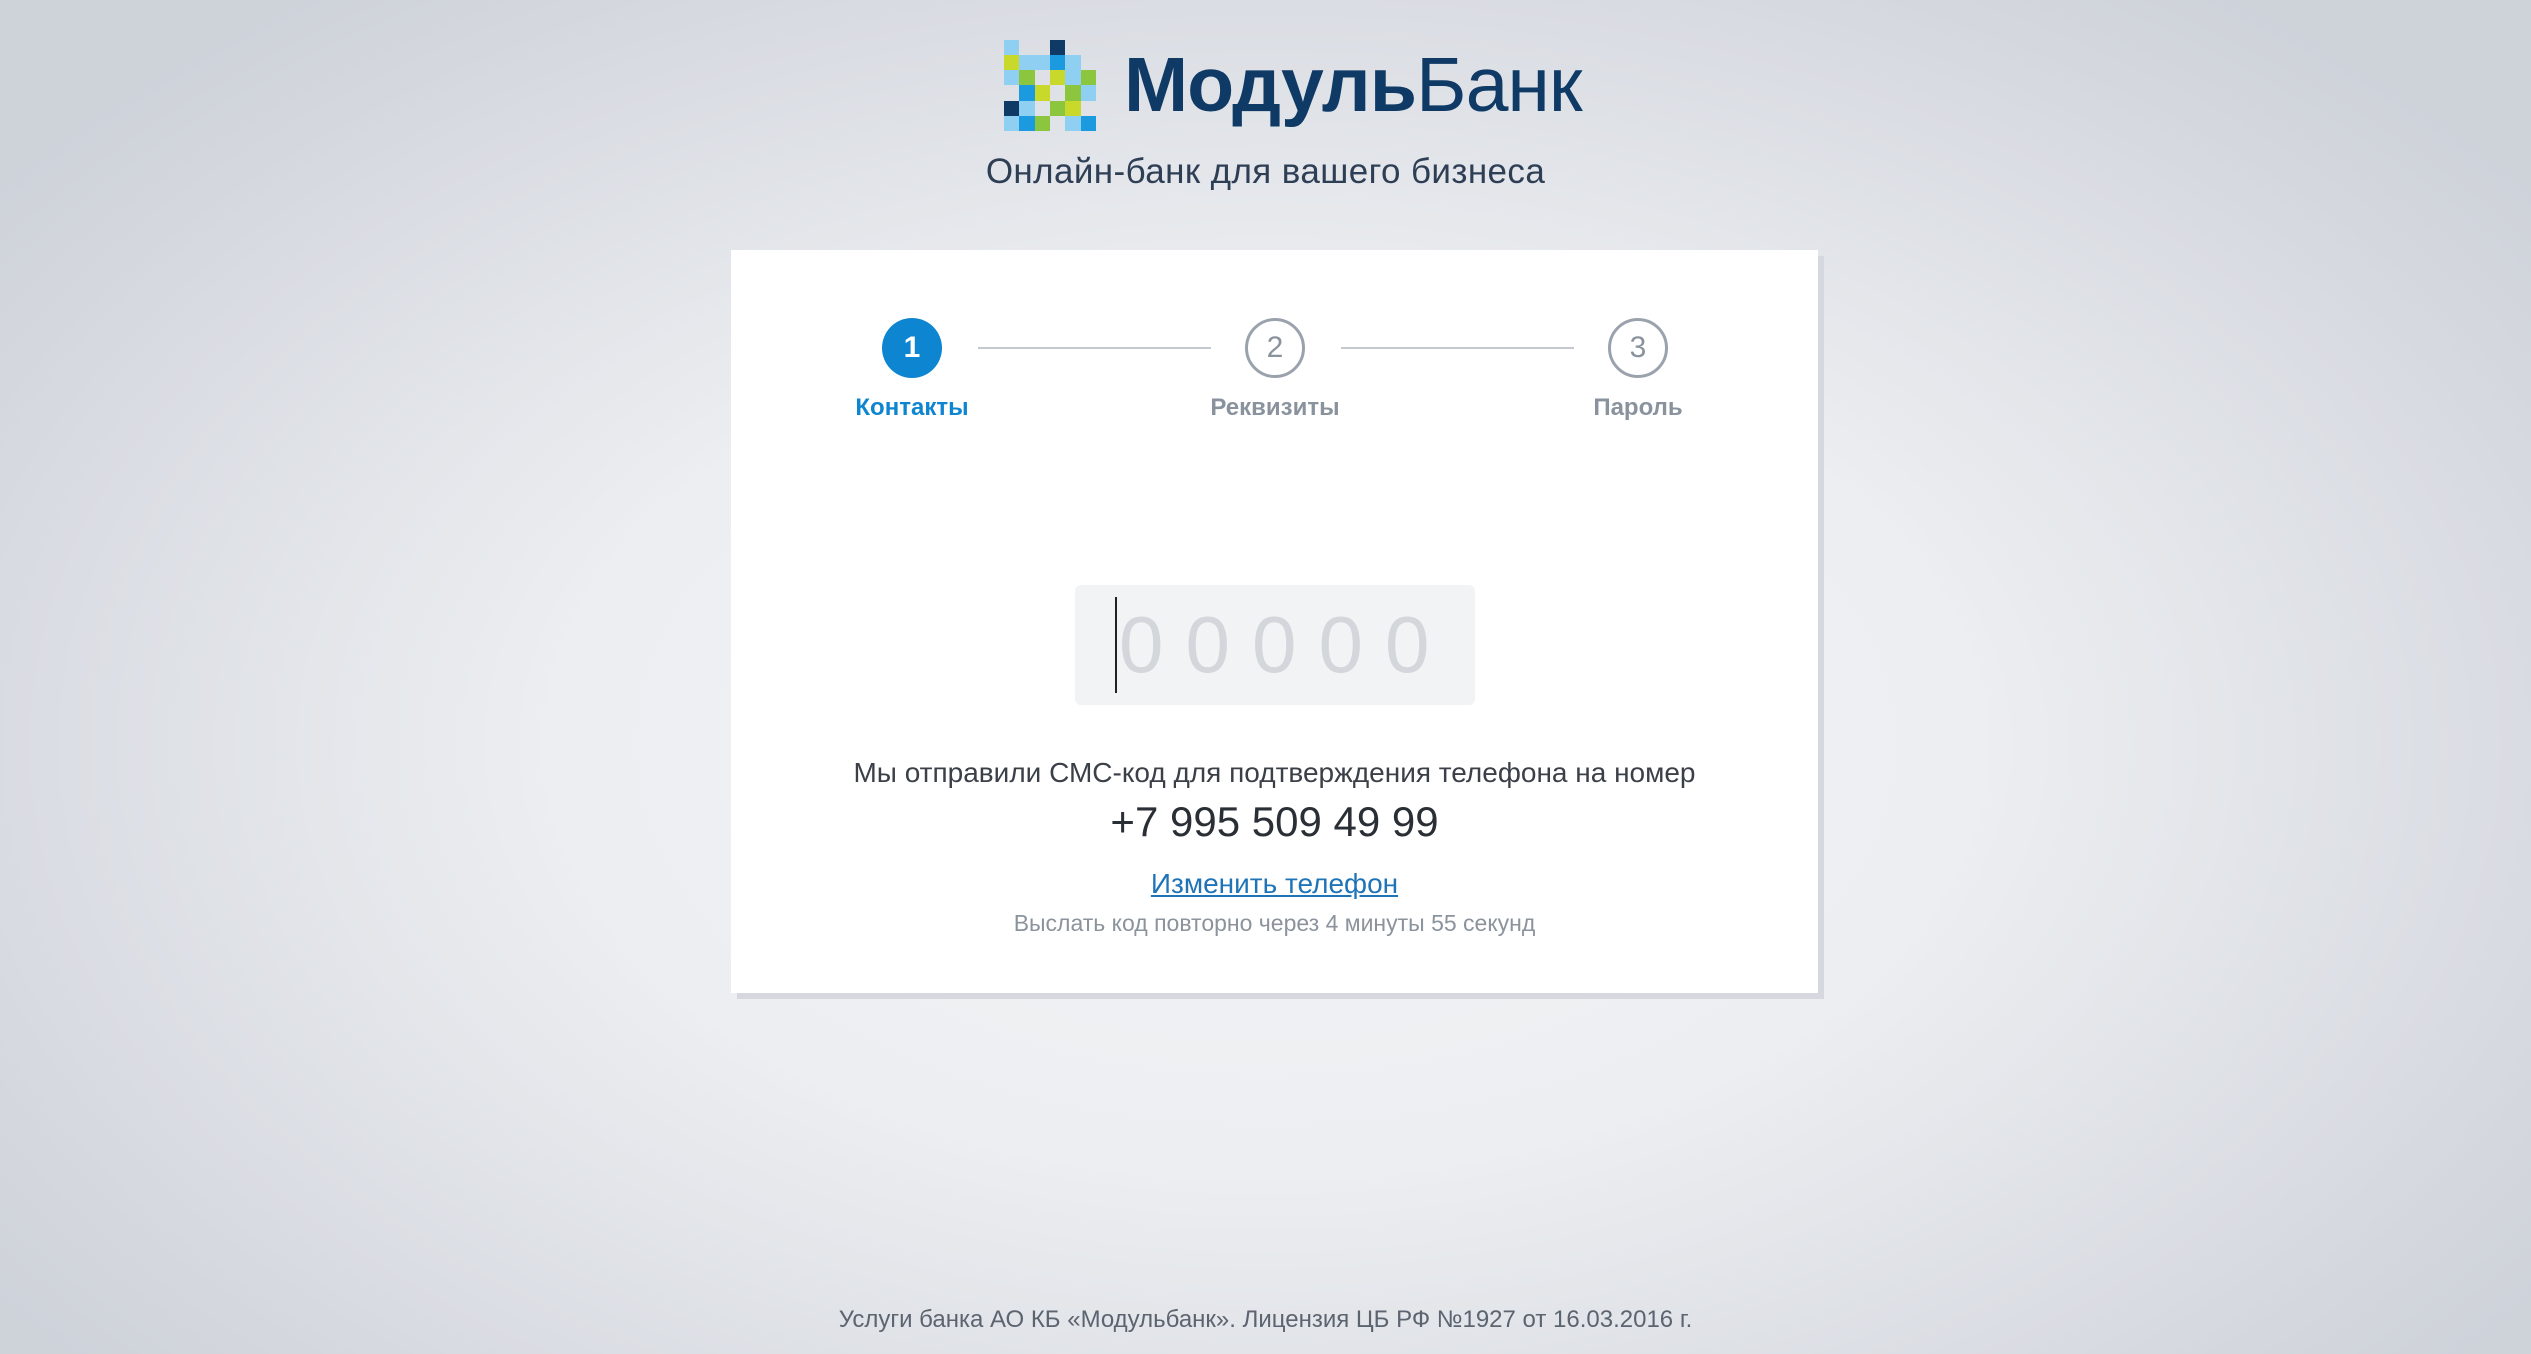 This screenshot has height=1354, width=2531. I want to click on change-phone-row: Изменить телефон, so click(1274, 884).